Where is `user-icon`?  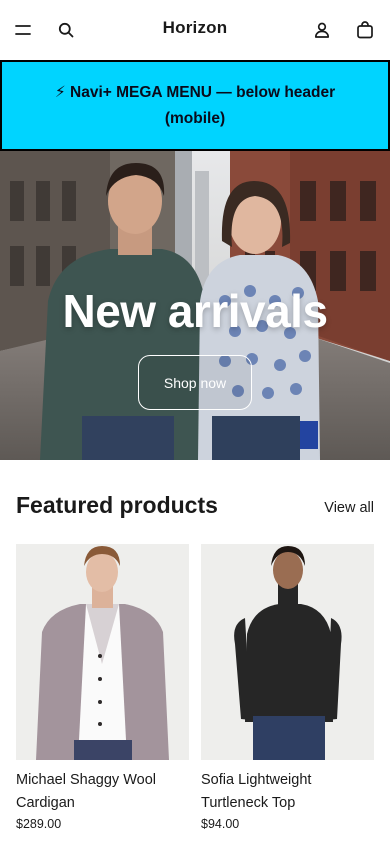
user-icon is located at coordinates (322, 30).